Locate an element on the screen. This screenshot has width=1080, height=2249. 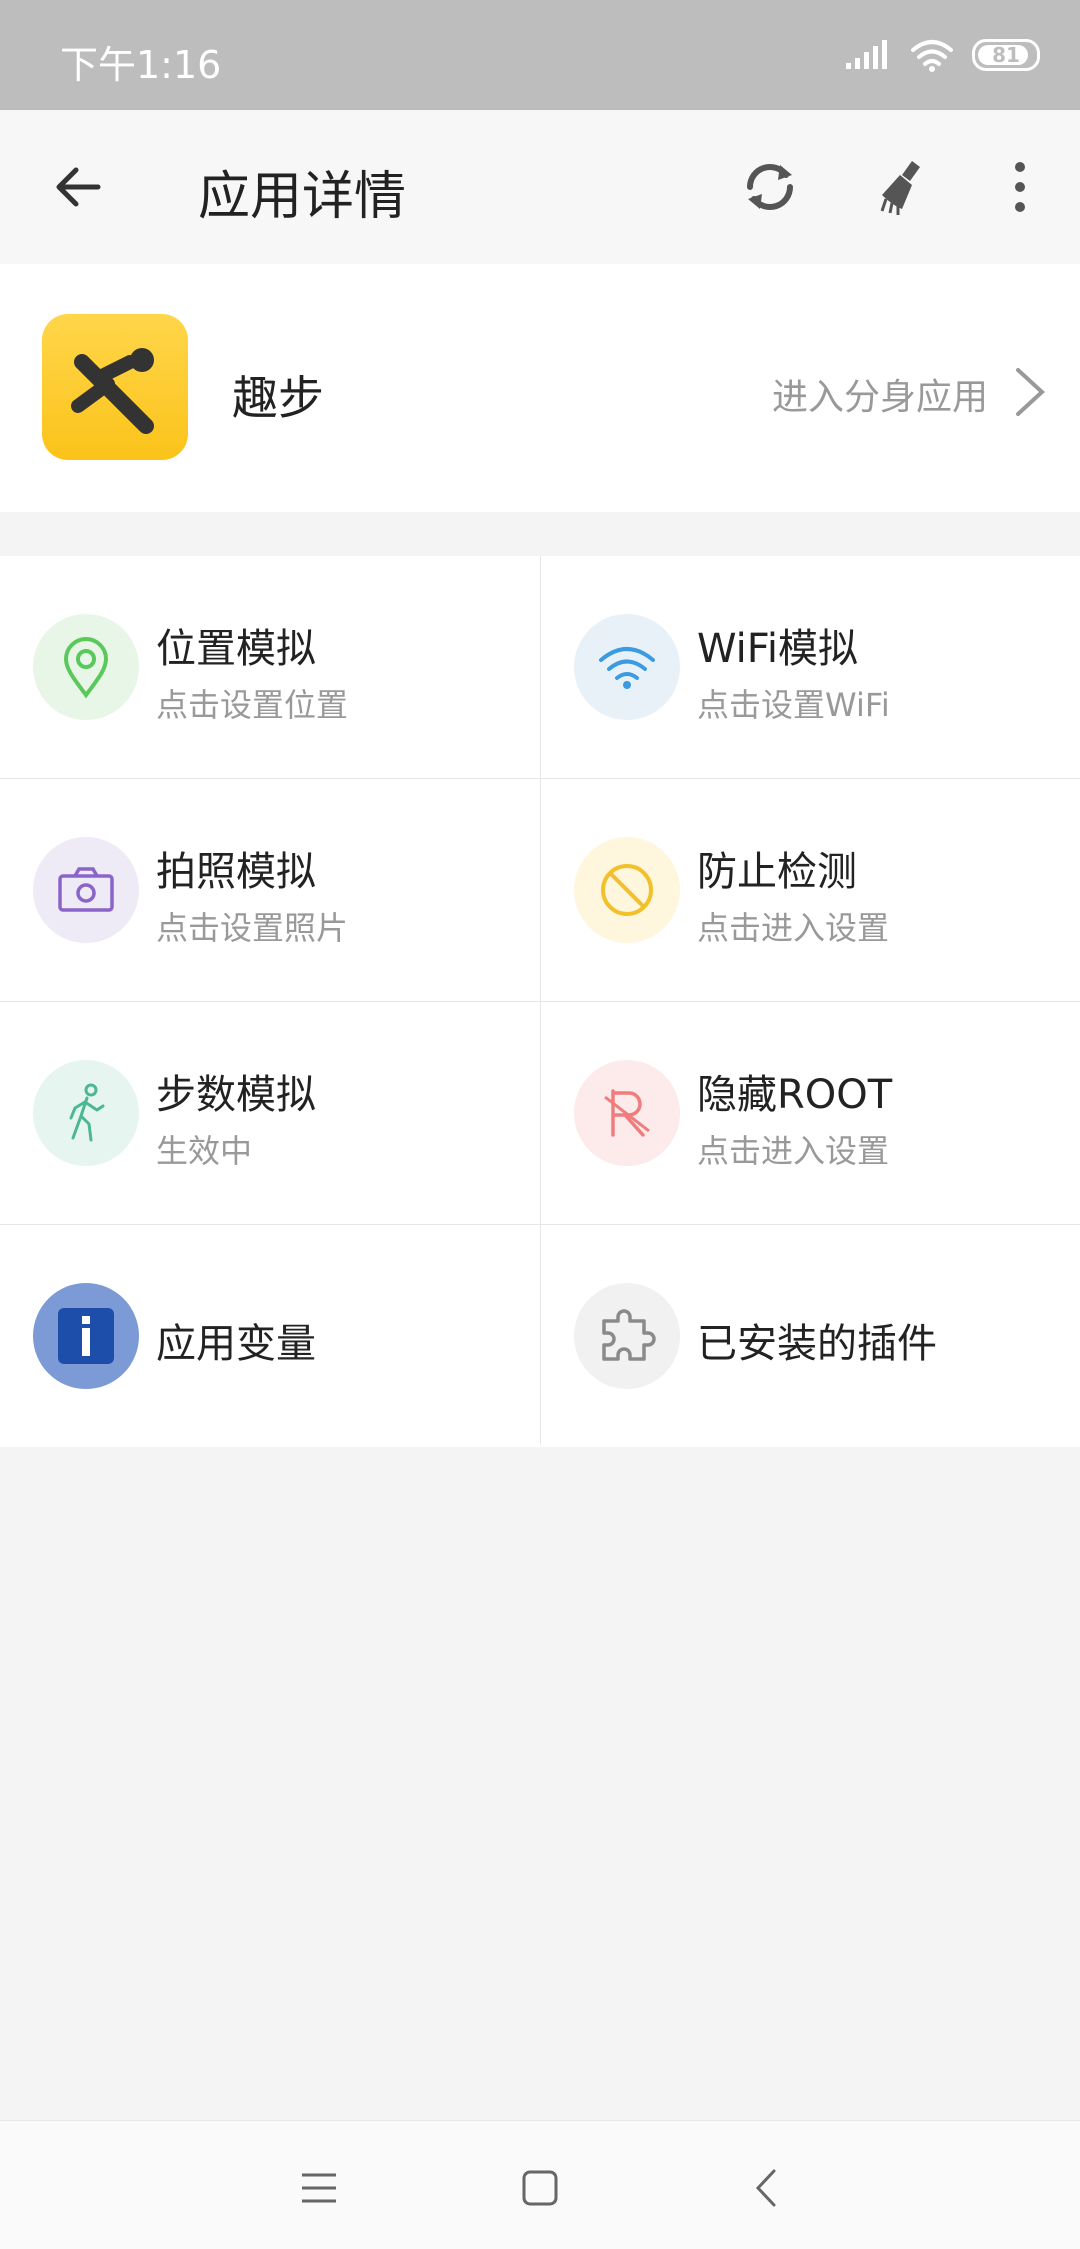
system-nav-bar is located at coordinates (540, 2184).